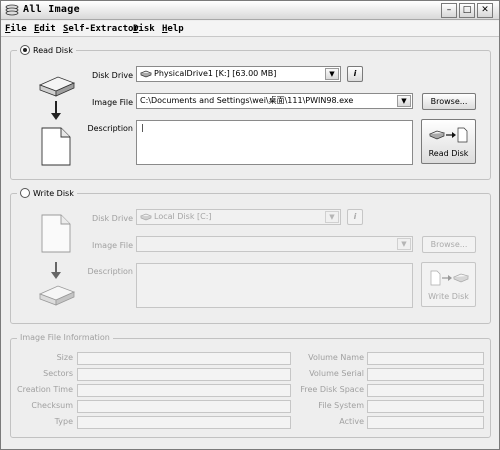 The image size is (500, 450). What do you see at coordinates (184, 390) in the screenshot?
I see `info-creation-time-field` at bounding box center [184, 390].